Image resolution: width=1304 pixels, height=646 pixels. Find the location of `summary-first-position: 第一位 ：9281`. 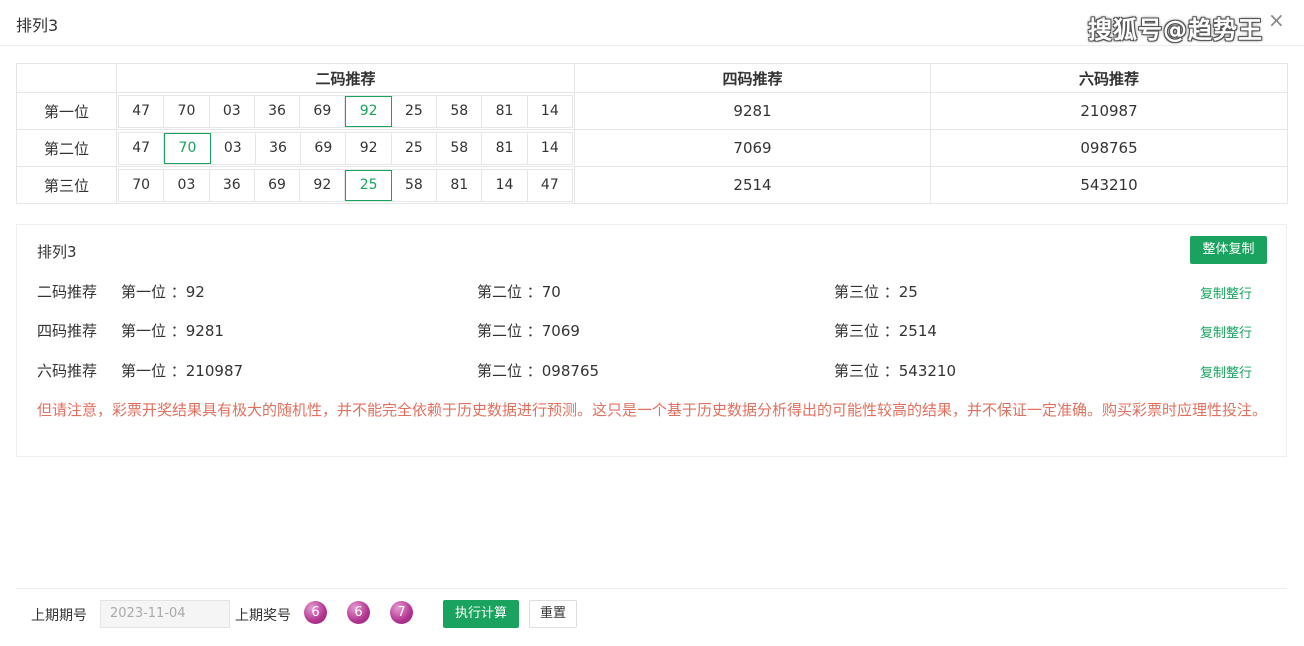

summary-first-position: 第一位 ：9281 is located at coordinates (172, 331).